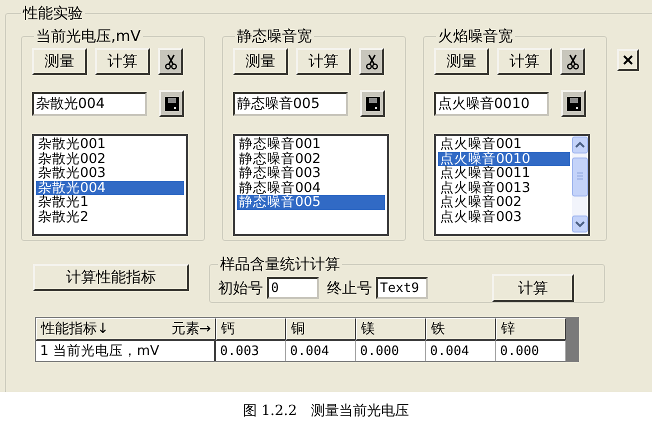  What do you see at coordinates (110, 202) in the screenshot?
I see `list-item: 杂散光1` at bounding box center [110, 202].